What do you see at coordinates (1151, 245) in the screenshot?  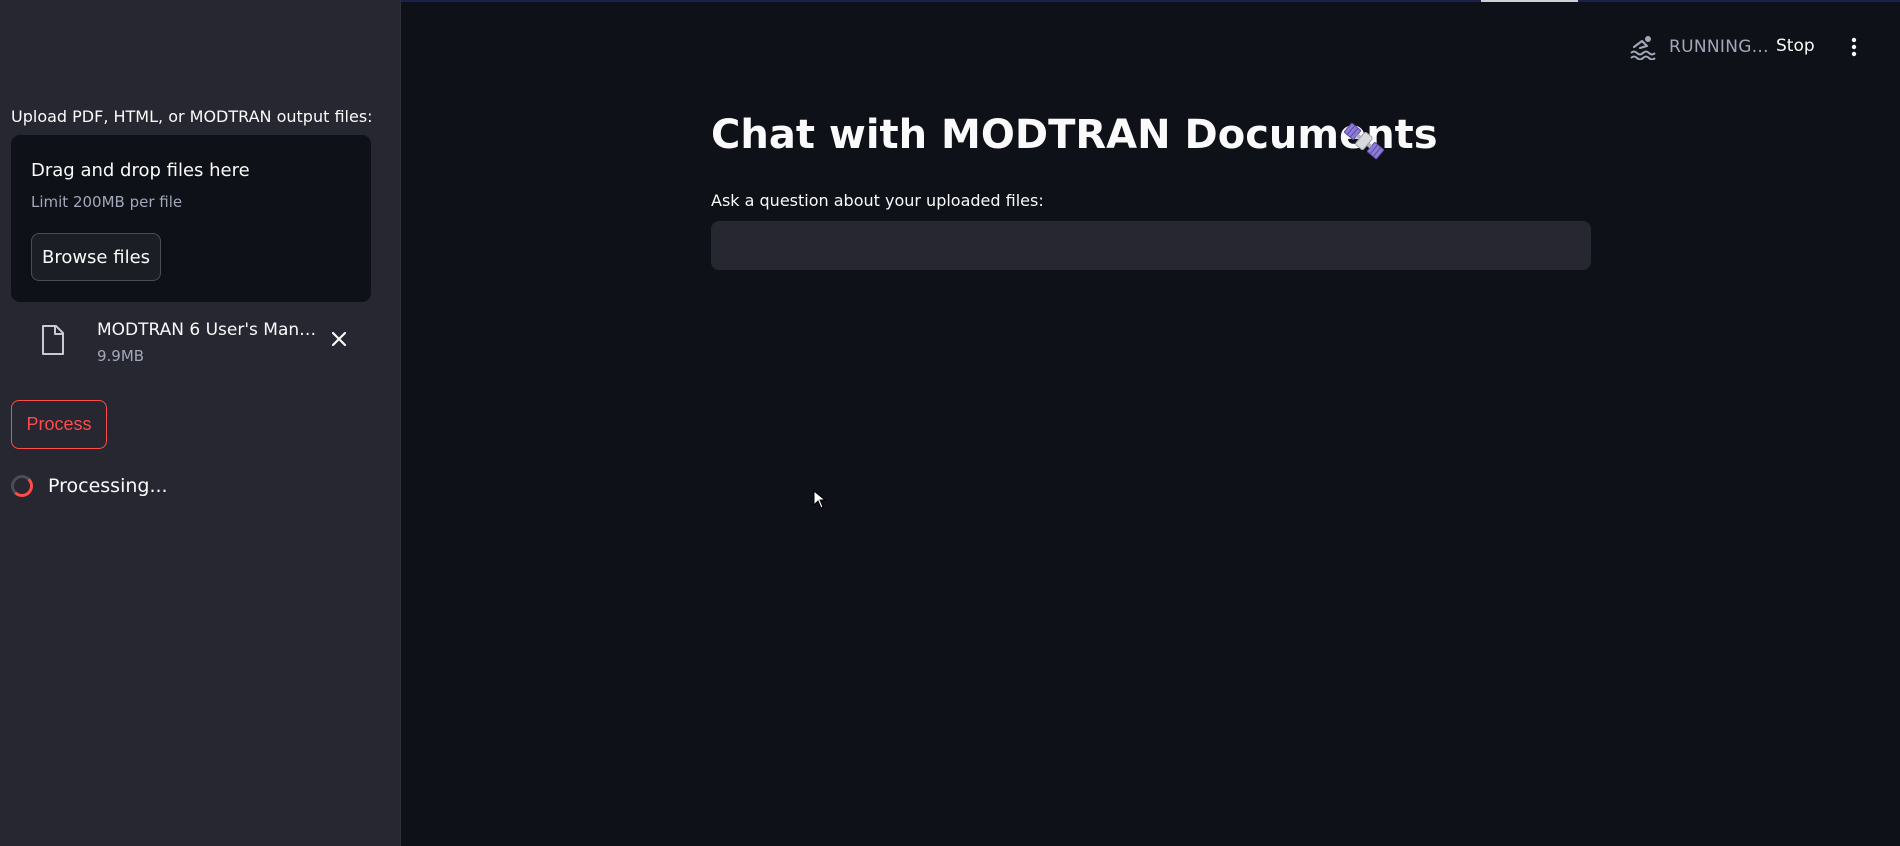 I see `question-input` at bounding box center [1151, 245].